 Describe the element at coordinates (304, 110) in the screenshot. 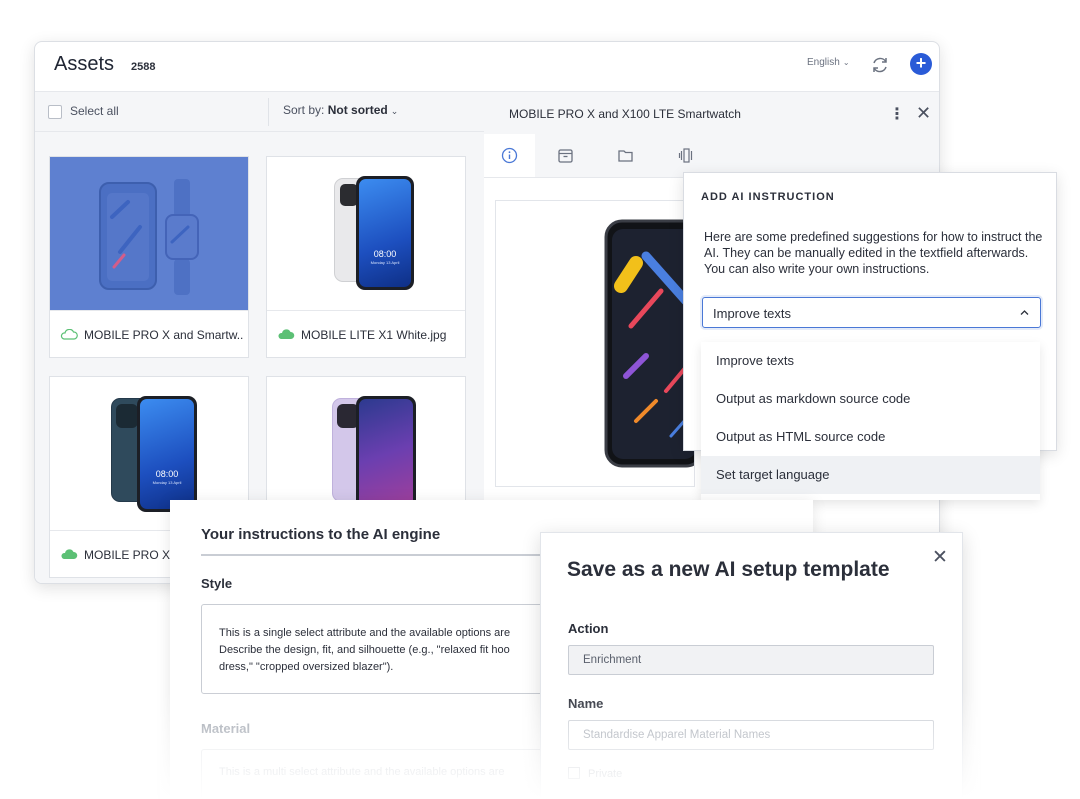

I see `sort-label: Sort by:` at that location.